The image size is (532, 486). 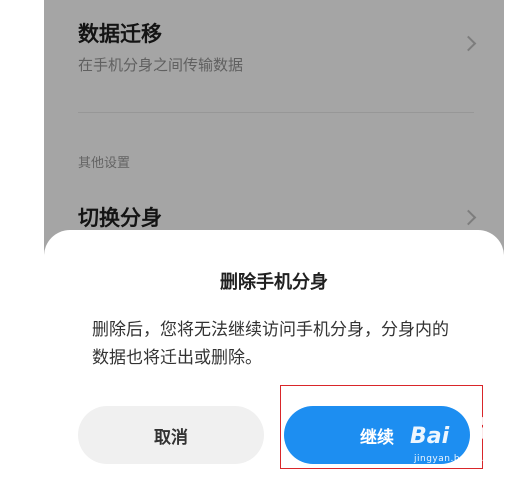 What do you see at coordinates (171, 435) in the screenshot?
I see `cancel-button: 取消` at bounding box center [171, 435].